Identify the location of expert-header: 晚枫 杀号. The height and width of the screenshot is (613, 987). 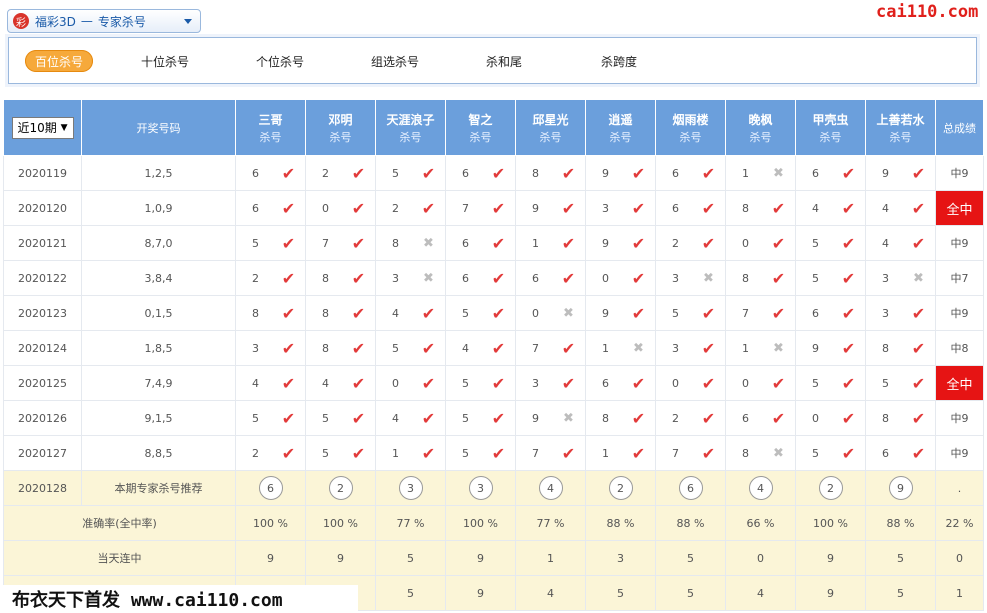
(760, 127).